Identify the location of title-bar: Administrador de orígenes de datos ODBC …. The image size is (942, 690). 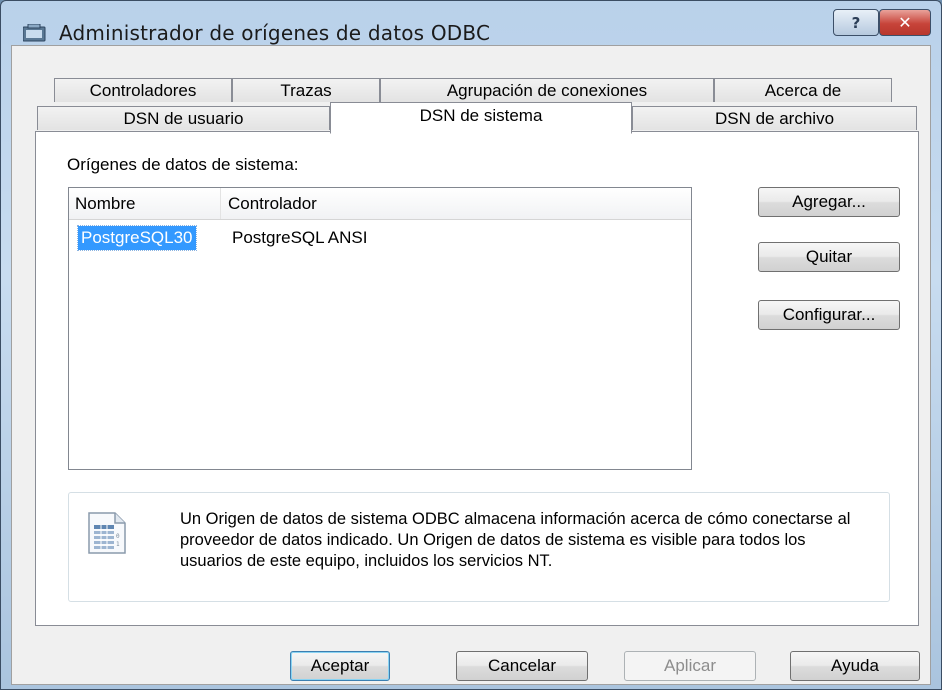
(471, 23).